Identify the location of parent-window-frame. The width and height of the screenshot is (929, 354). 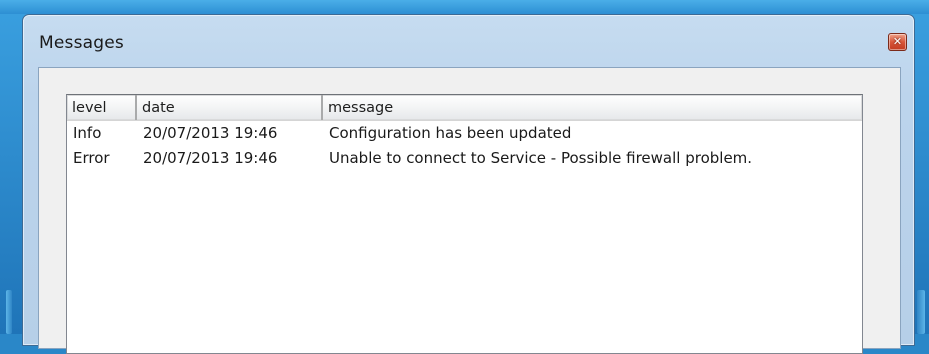
(464, 7).